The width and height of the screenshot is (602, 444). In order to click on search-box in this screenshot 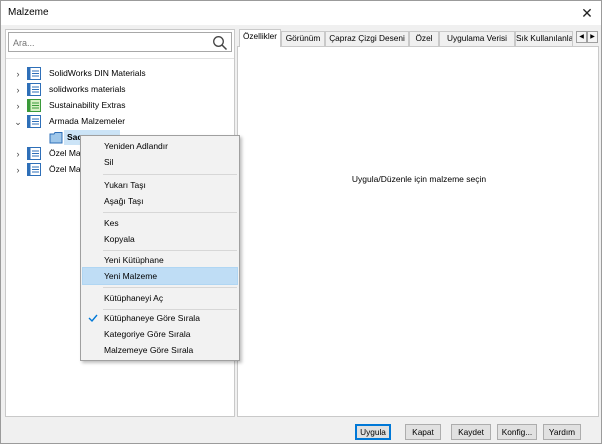, I will do `click(120, 42)`.